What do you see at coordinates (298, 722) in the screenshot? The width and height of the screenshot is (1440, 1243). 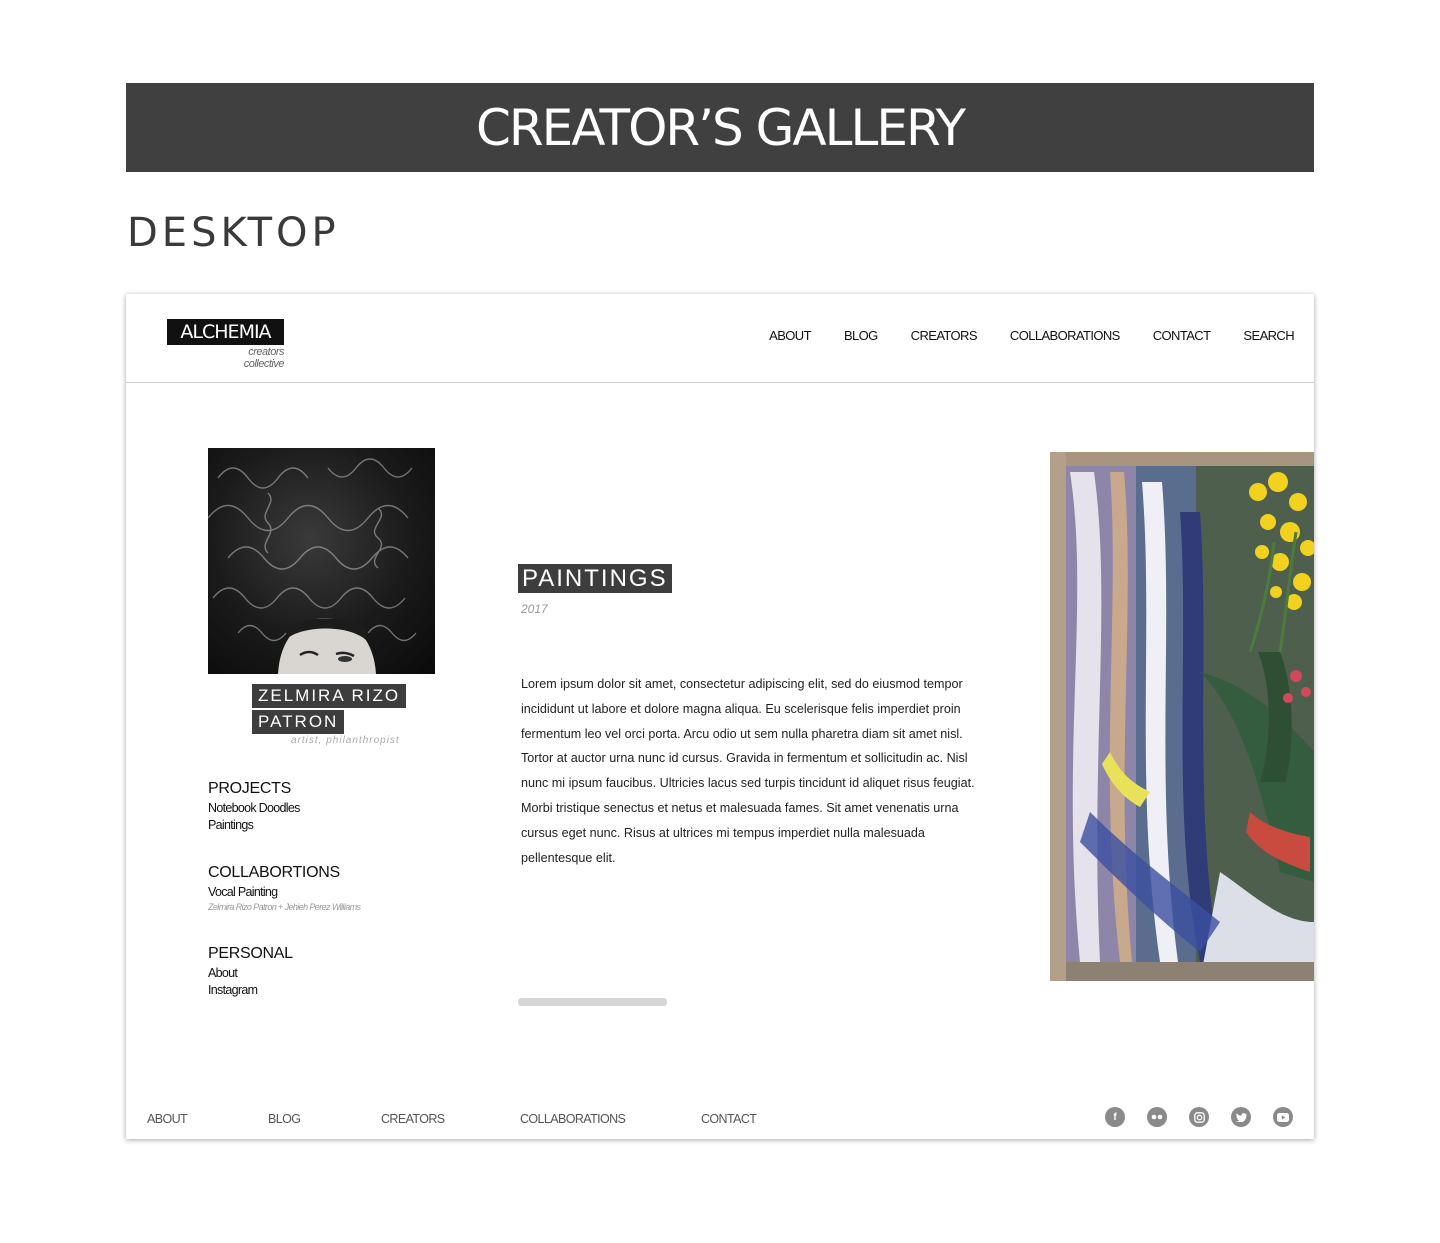 I see `creator-name-line2: PATRON` at bounding box center [298, 722].